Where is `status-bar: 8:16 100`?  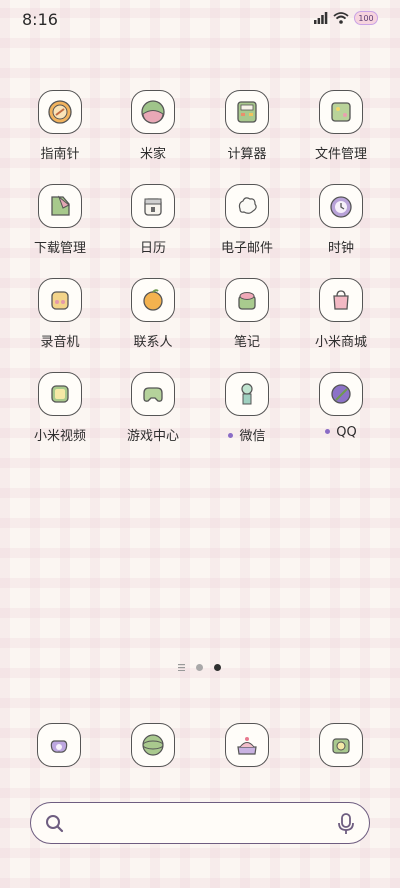 status-bar: 8:16 100 is located at coordinates (200, 21).